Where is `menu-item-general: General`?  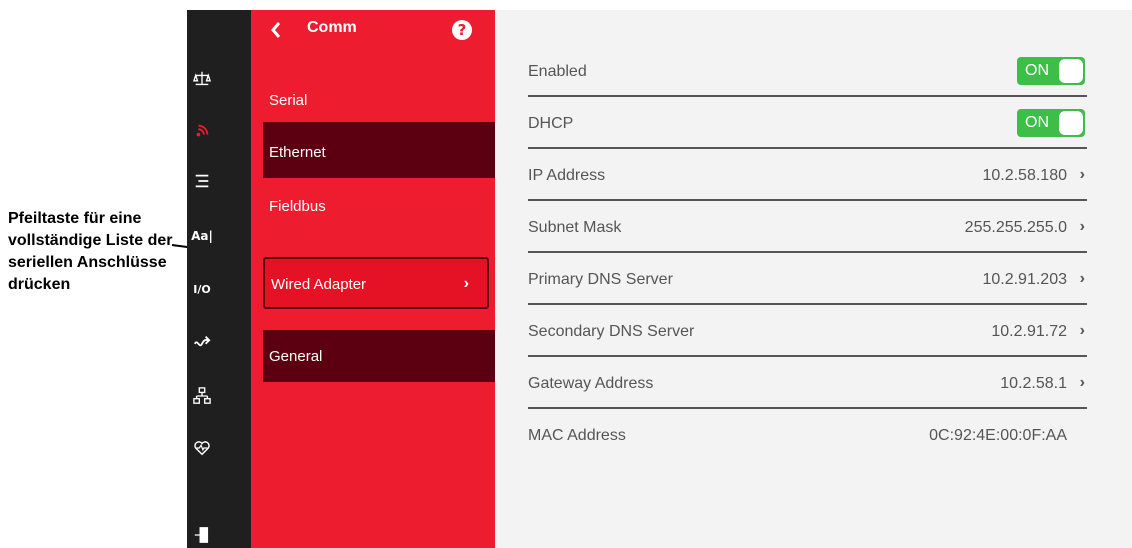 menu-item-general: General is located at coordinates (379, 356).